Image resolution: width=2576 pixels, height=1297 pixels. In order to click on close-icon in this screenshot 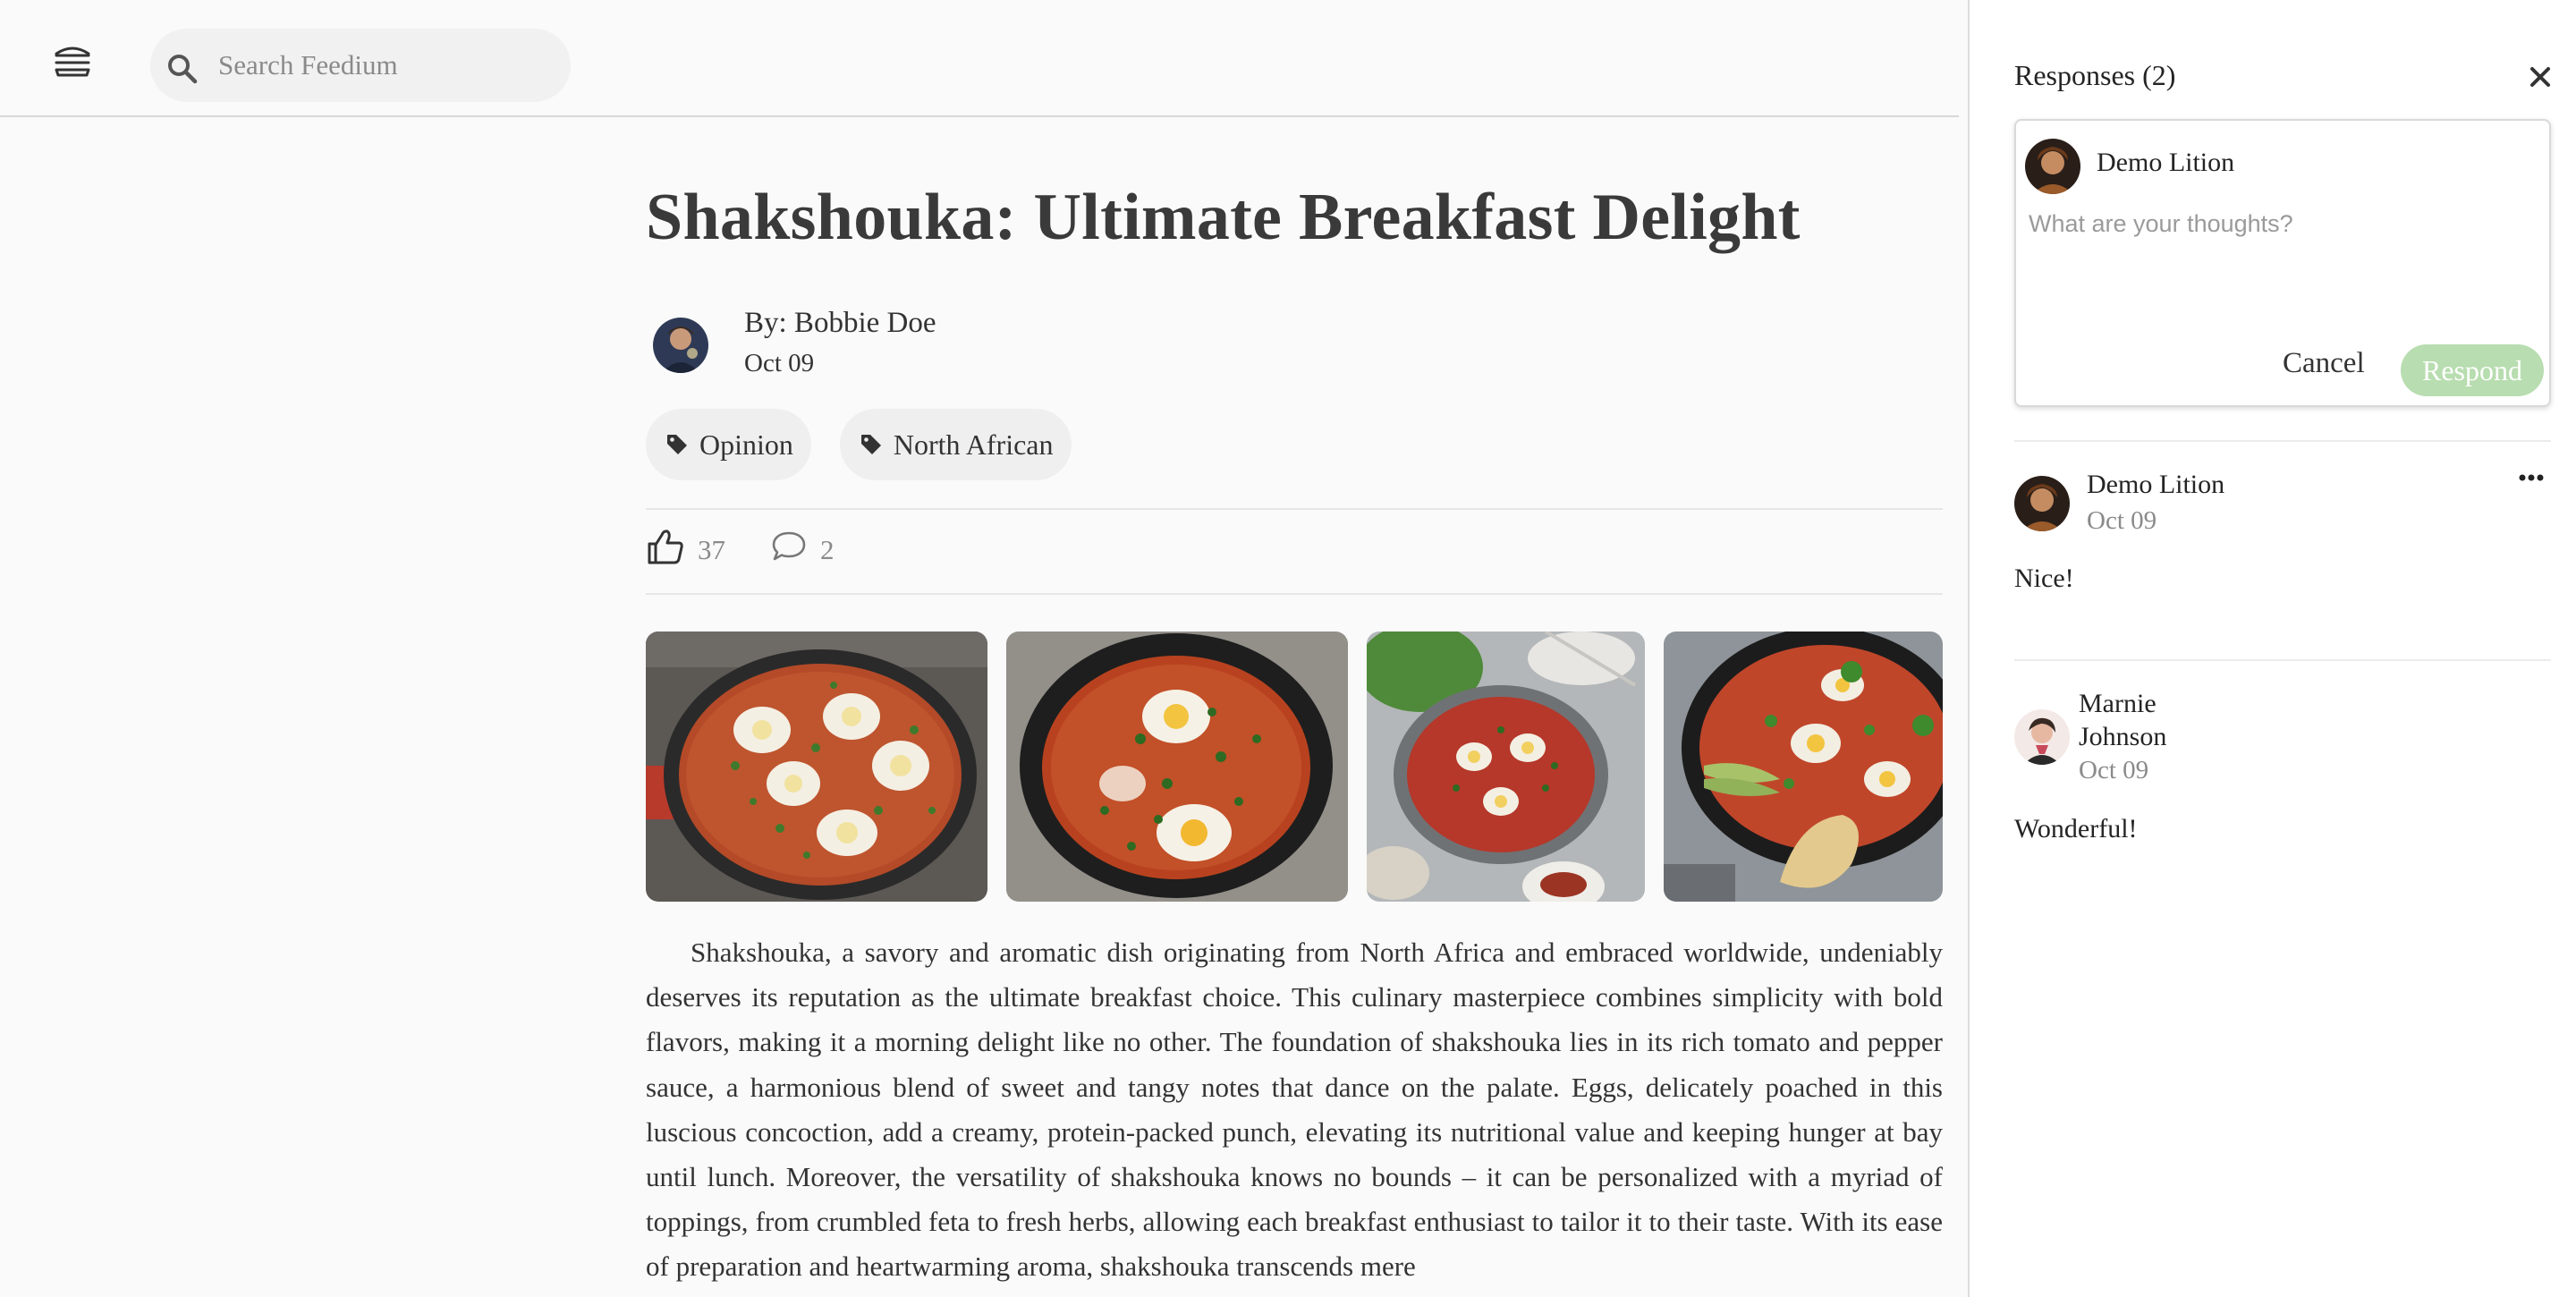, I will do `click(2540, 77)`.